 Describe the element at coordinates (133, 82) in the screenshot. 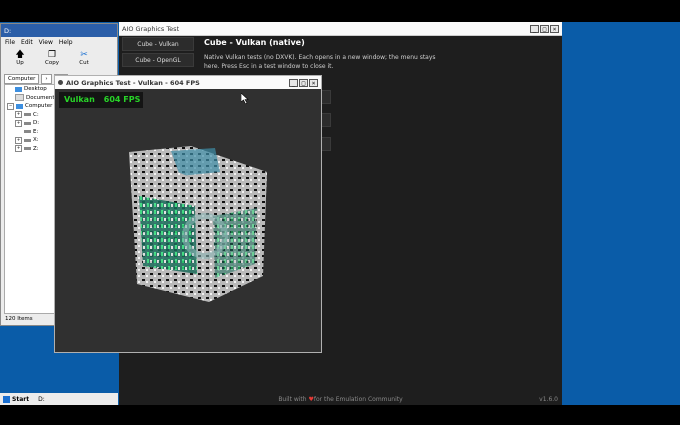

I see `vulkan-window-title: AIO Graphics Test - Vulkan - 604 FPS` at that location.